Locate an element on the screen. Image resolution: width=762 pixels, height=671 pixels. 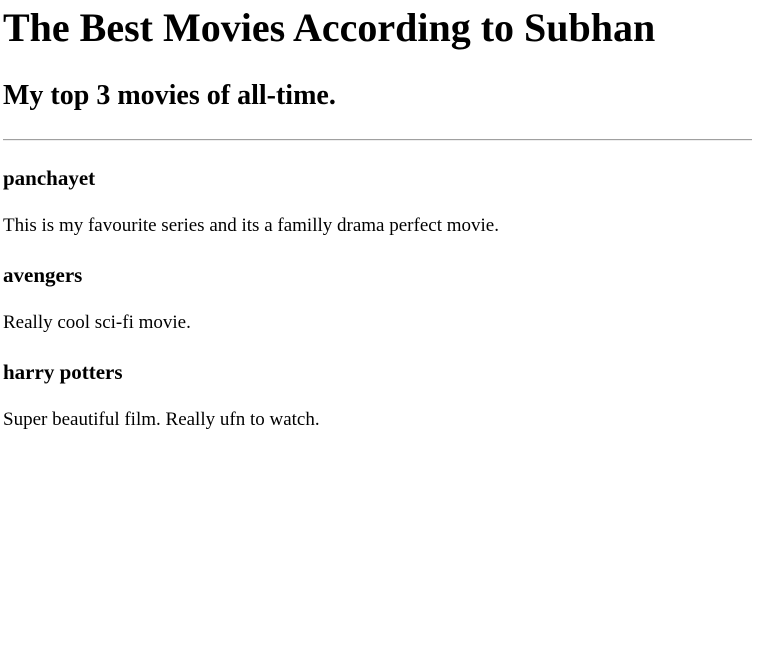
movie-title: harry potters is located at coordinates (63, 372).